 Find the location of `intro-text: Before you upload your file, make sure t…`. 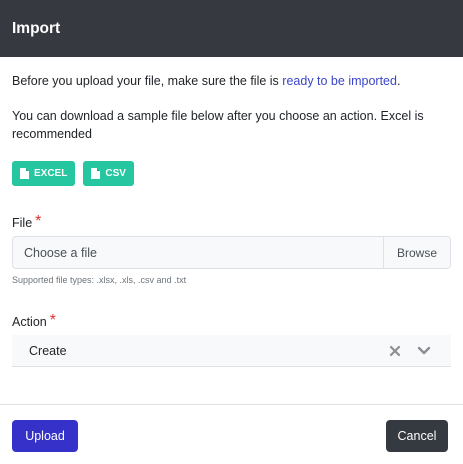

intro-text: Before you upload your file, make sure t… is located at coordinates (231, 81).